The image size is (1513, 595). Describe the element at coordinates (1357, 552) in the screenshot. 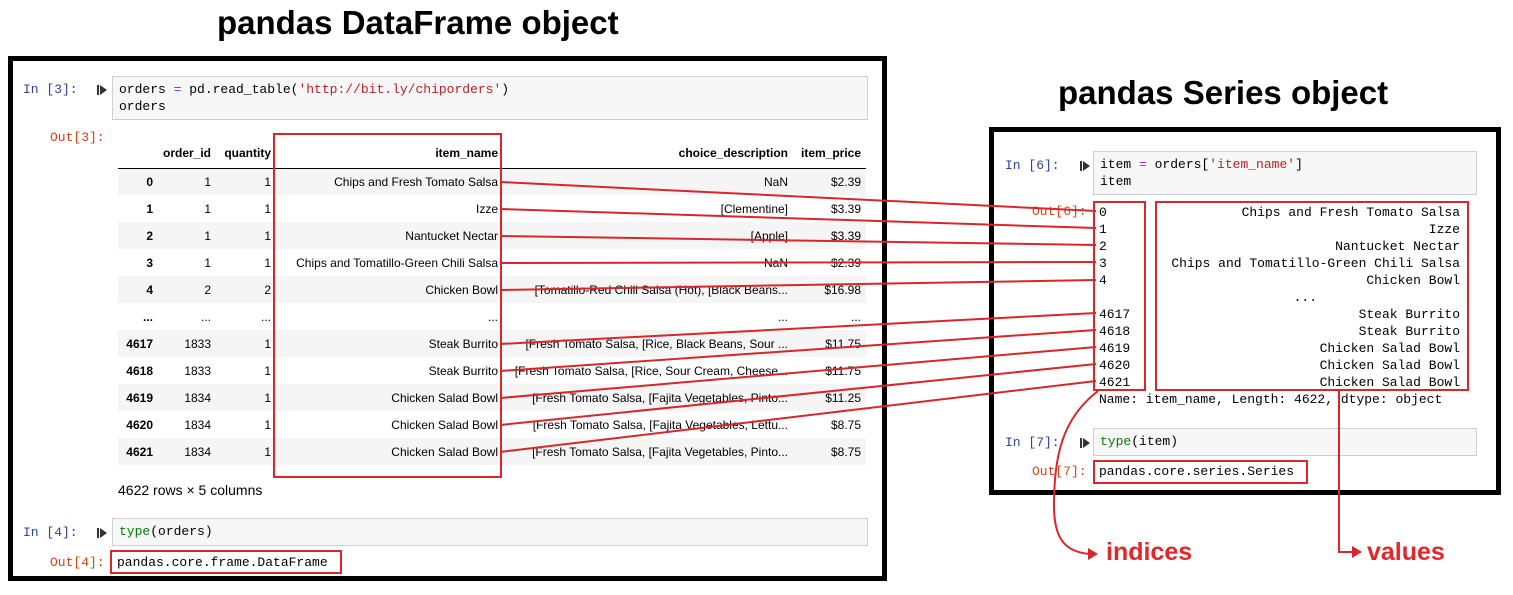

I see `values-arrowhead` at that location.